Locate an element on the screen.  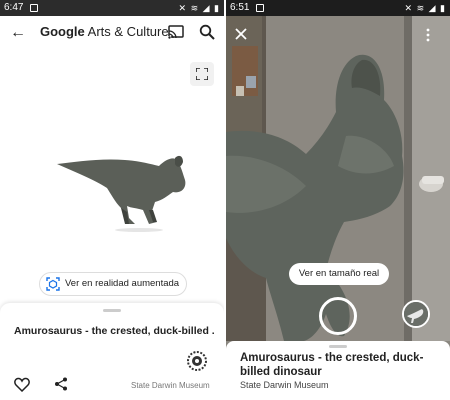
museum-logo is located at coordinates (197, 361).